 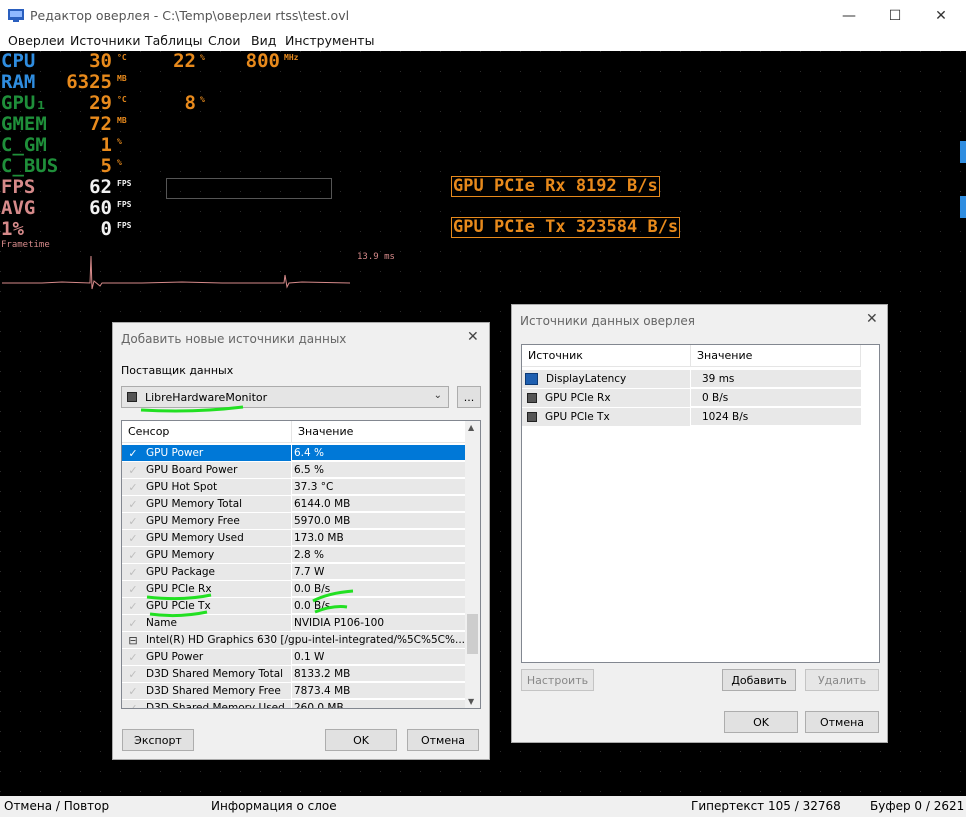 I want to click on source-name-cell: GPU PCIe Rx, so click(x=606, y=398).